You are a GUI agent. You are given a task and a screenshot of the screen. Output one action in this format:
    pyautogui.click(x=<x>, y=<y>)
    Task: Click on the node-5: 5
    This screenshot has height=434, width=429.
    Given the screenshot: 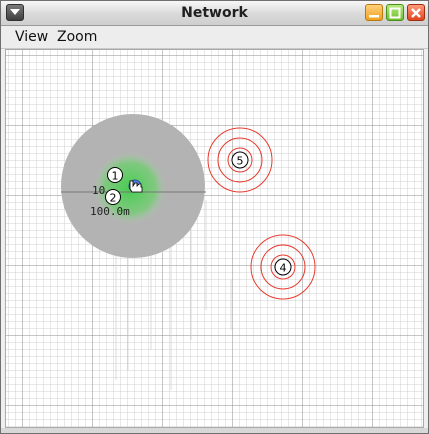 What is the action you would take?
    pyautogui.click(x=240, y=160)
    